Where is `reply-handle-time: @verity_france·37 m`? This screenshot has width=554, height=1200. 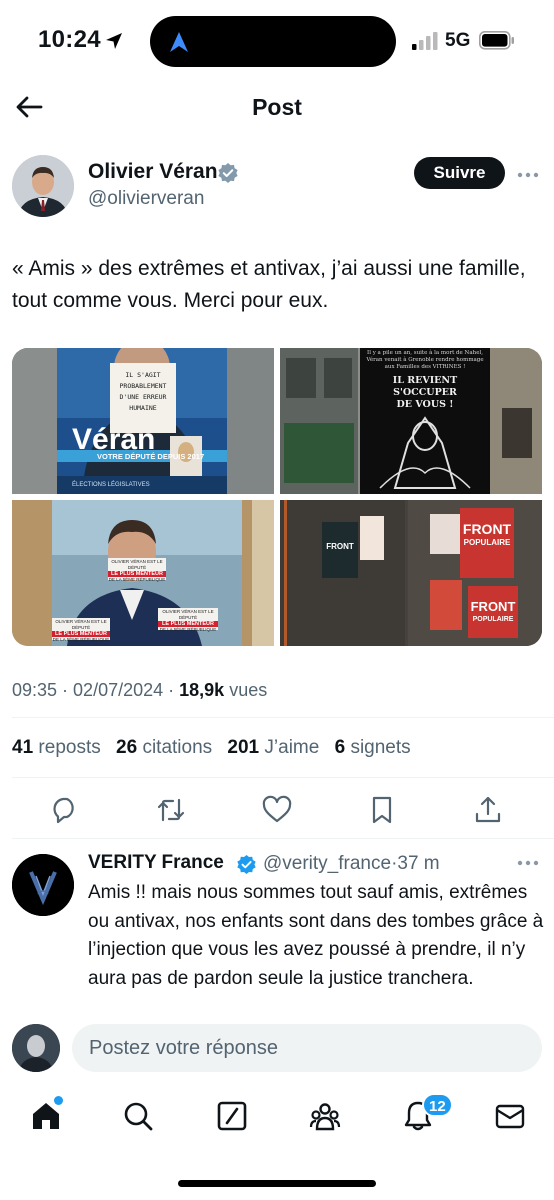 reply-handle-time: @verity_france·37 m is located at coordinates (351, 864).